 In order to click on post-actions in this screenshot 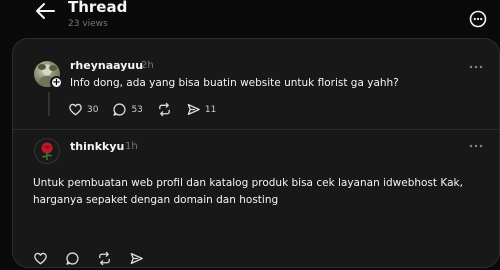, I will do `click(97, 258)`.